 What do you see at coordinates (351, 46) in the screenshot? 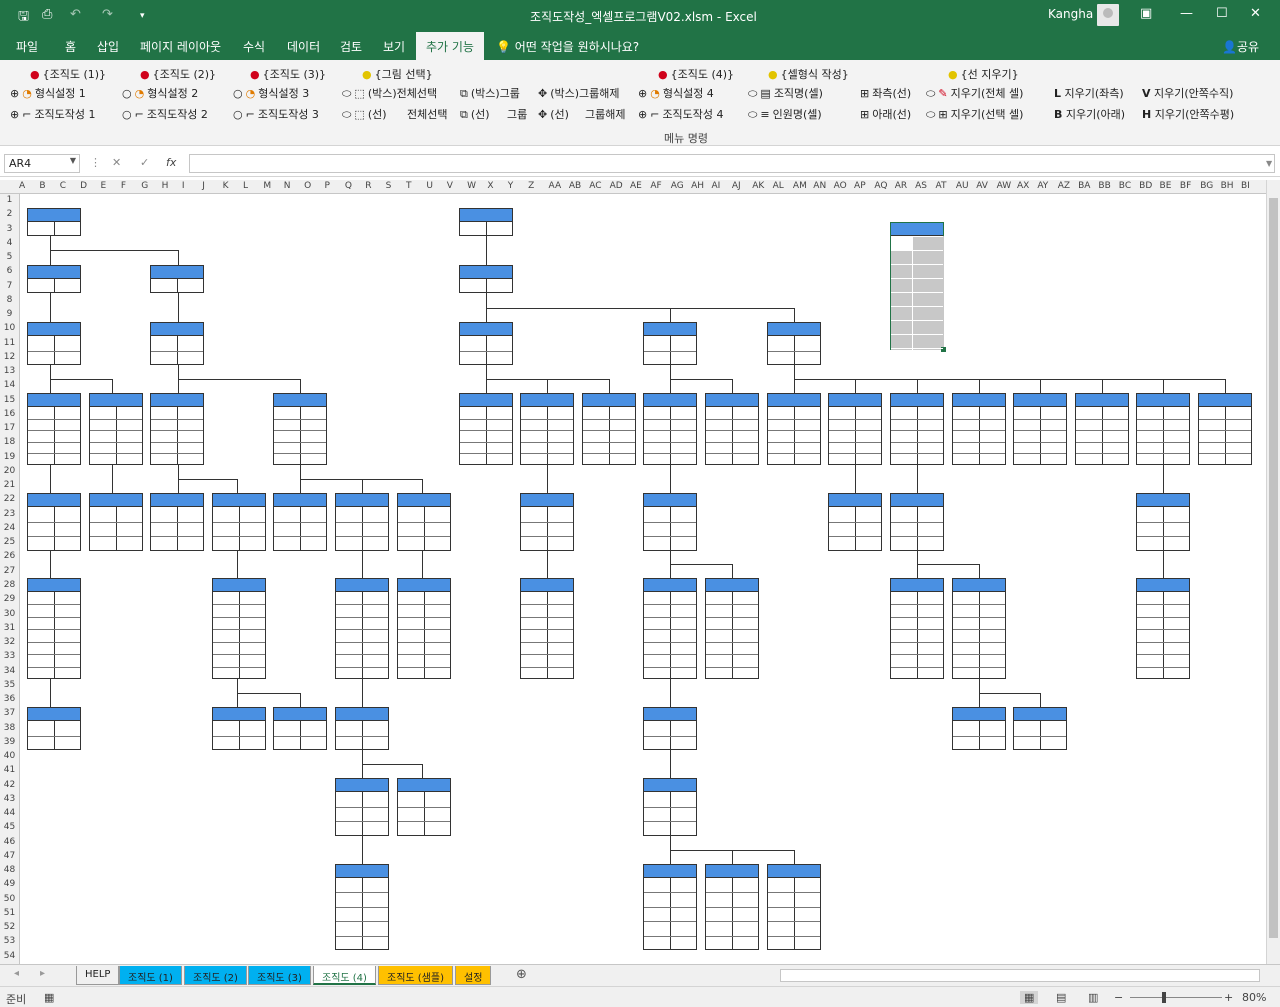
I see `tab-review: 검토` at bounding box center [351, 46].